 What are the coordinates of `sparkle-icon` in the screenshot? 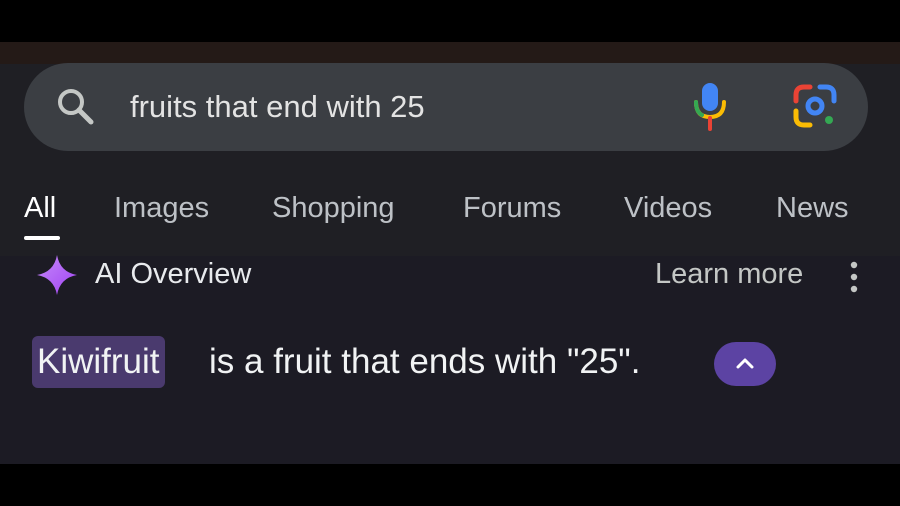 It's located at (57, 275).